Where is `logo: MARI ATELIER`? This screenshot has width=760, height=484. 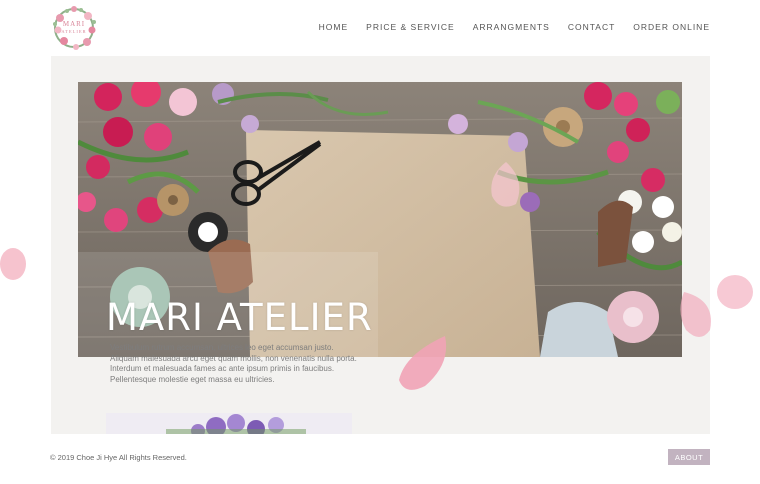 logo: MARI ATELIER is located at coordinates (74, 28).